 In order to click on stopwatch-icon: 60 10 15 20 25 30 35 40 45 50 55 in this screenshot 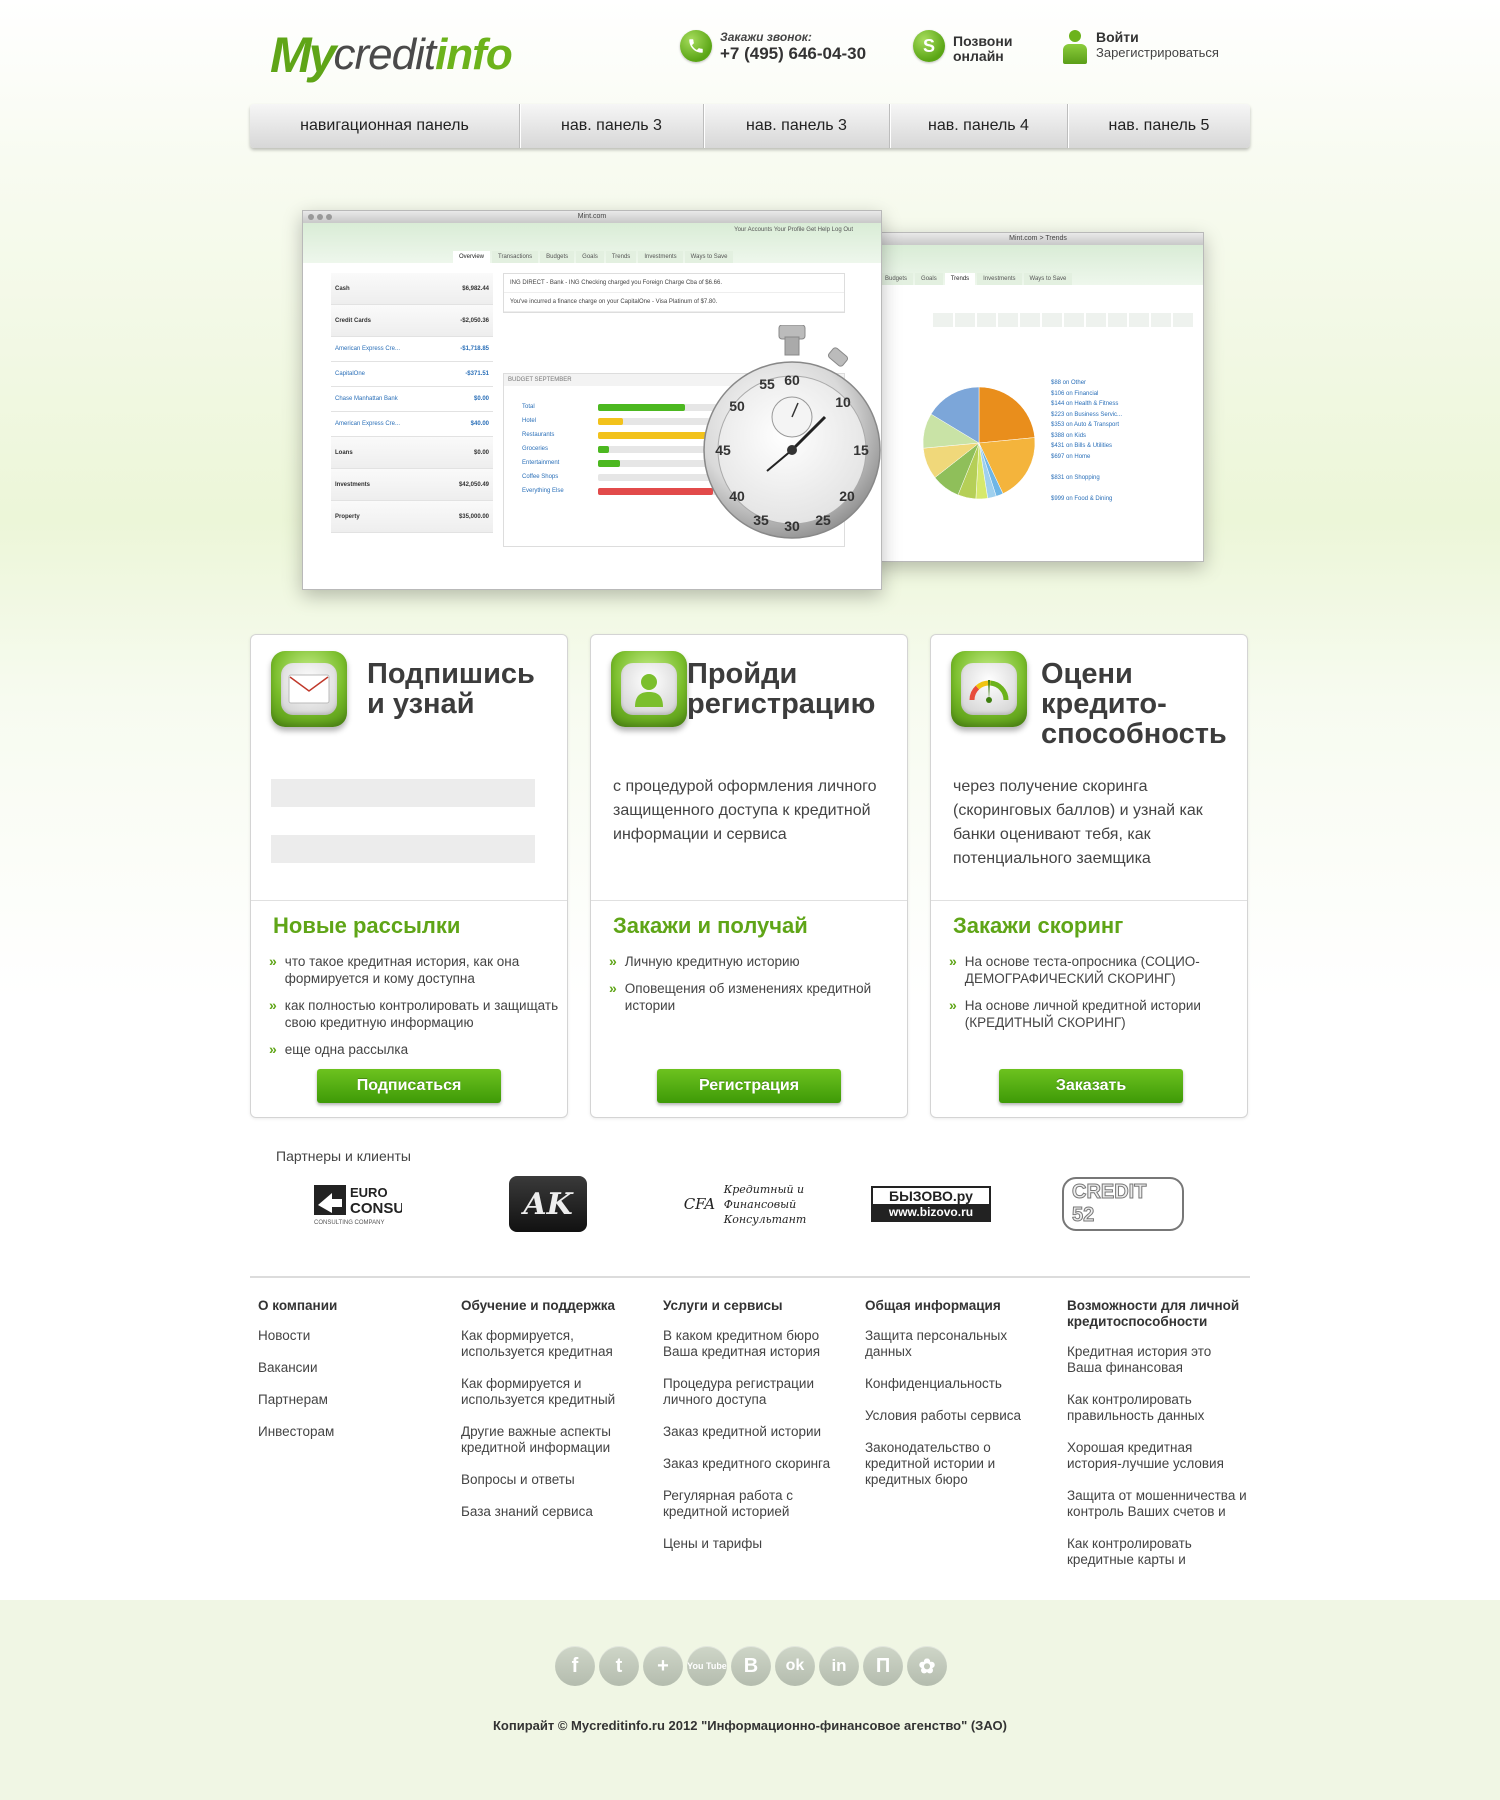, I will do `click(792, 432)`.